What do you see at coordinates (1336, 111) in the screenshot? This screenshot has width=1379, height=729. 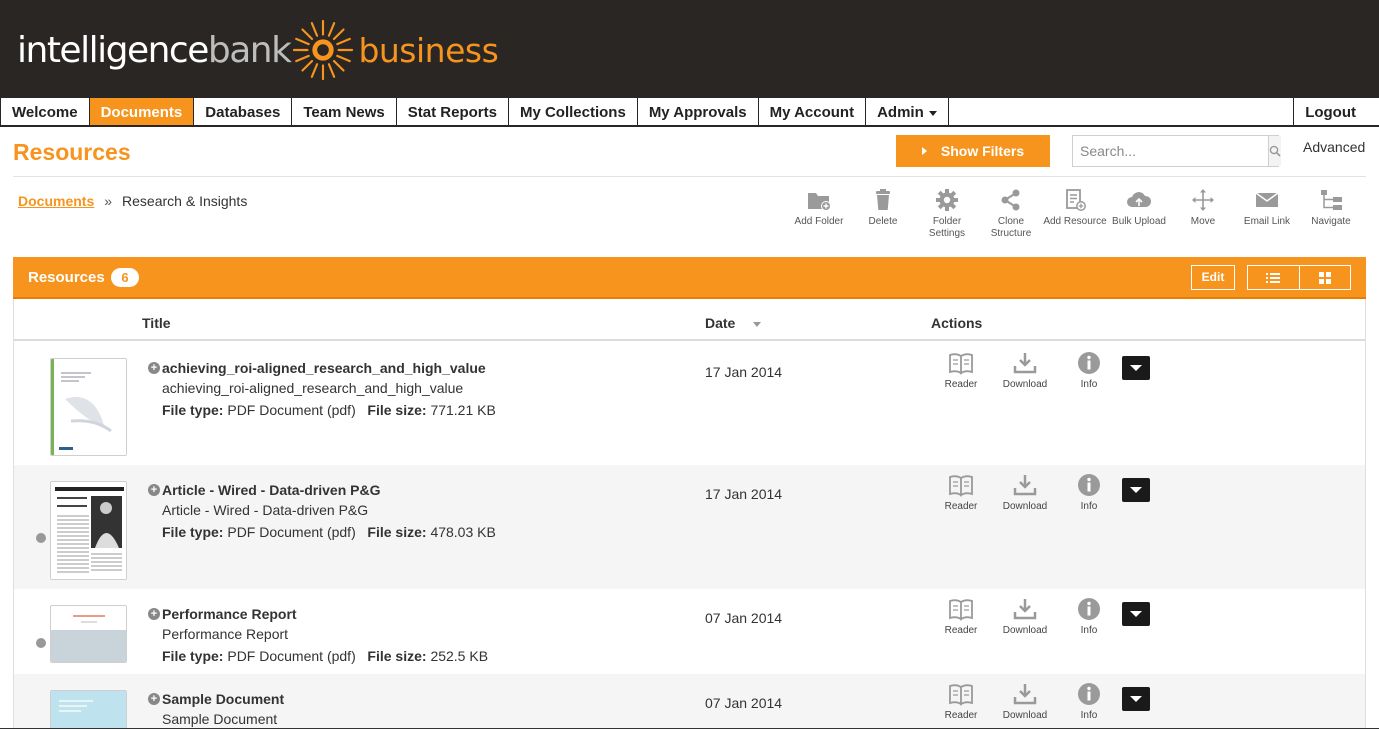 I see `nav-logout: Logout` at bounding box center [1336, 111].